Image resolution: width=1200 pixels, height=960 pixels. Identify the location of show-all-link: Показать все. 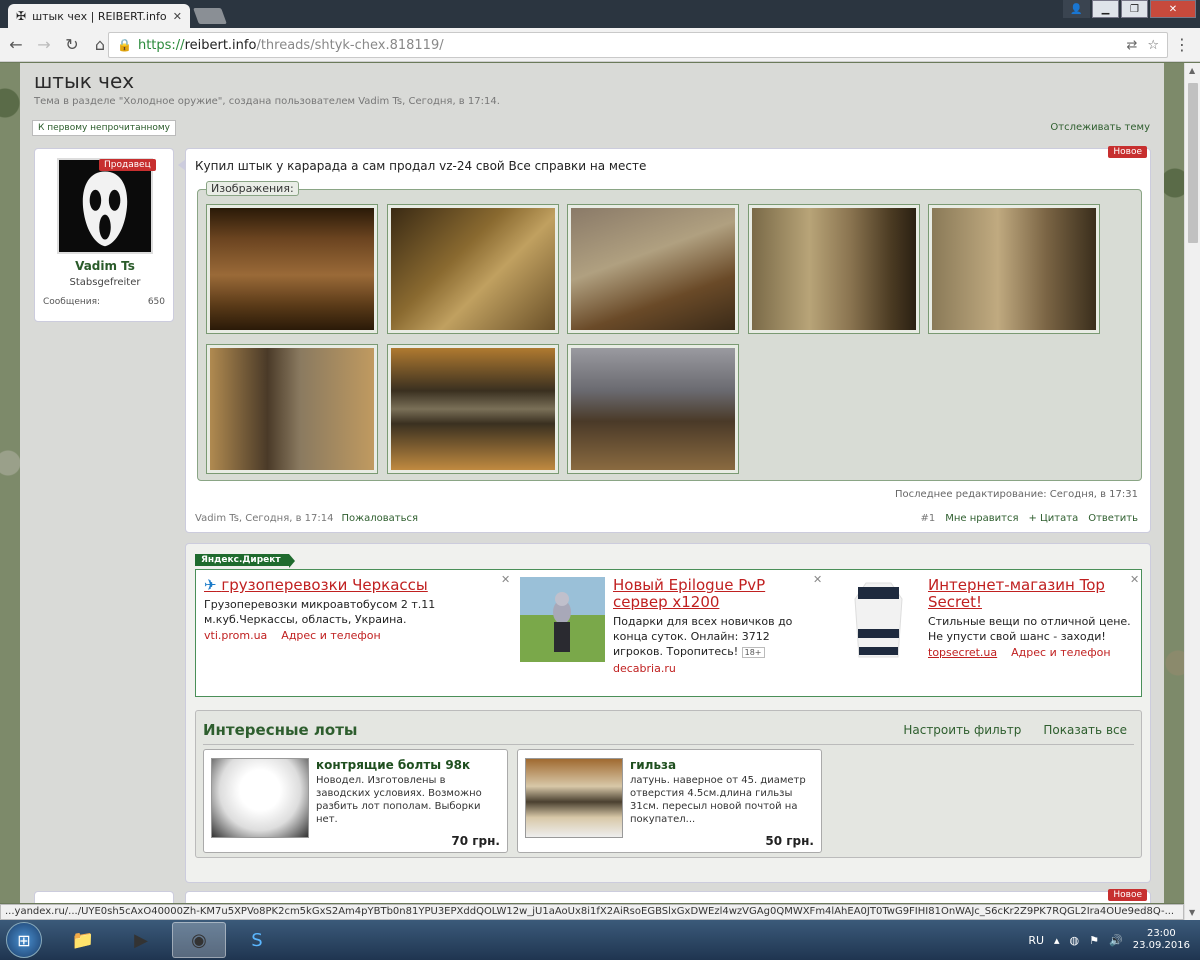
(1085, 730).